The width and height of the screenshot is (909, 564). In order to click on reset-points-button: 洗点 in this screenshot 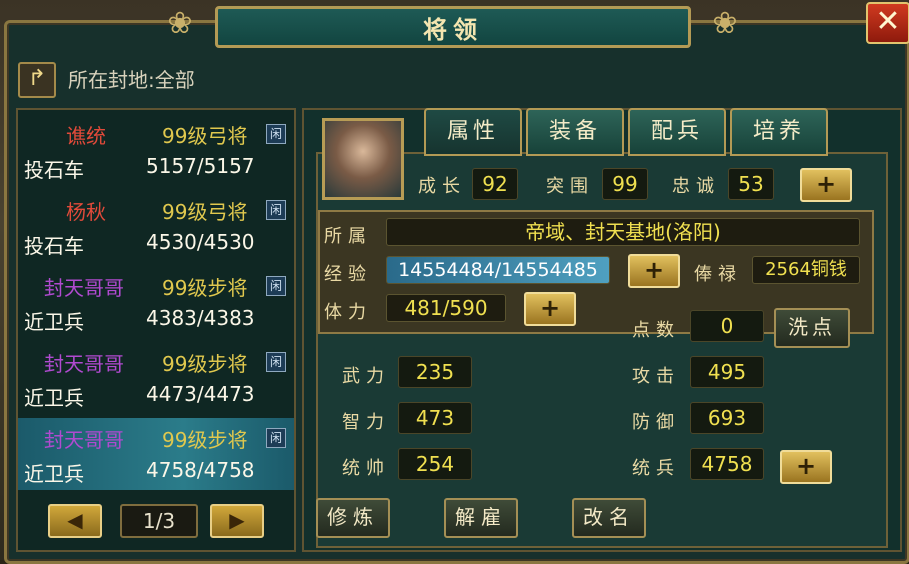, I will do `click(812, 328)`.